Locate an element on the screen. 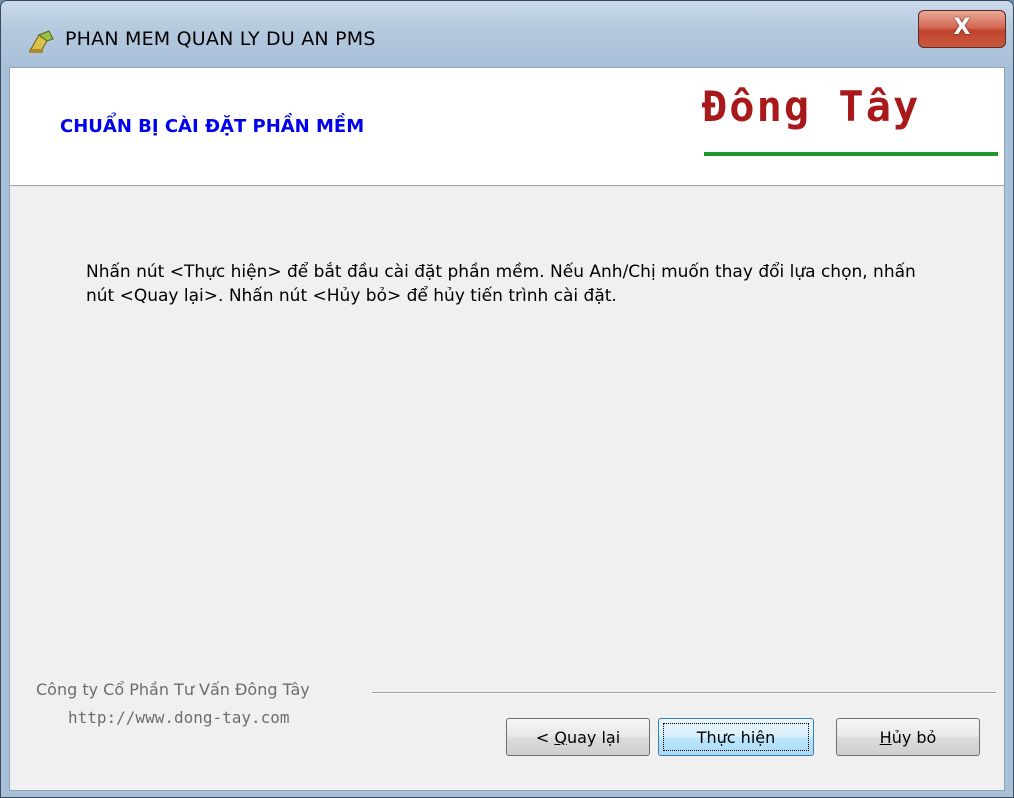 The height and width of the screenshot is (798, 1014). page-title: CHUẨN BỊ CÀI ĐẶT PHẦN MỀM is located at coordinates (212, 126).